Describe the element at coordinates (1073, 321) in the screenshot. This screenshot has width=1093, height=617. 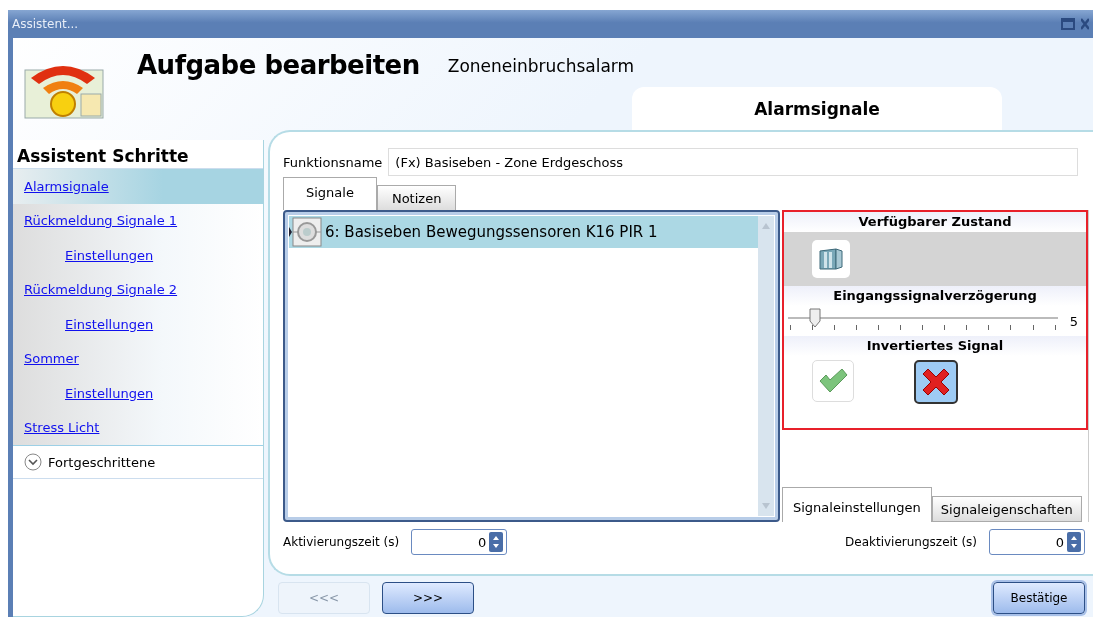
I see `delay-value: 5` at that location.